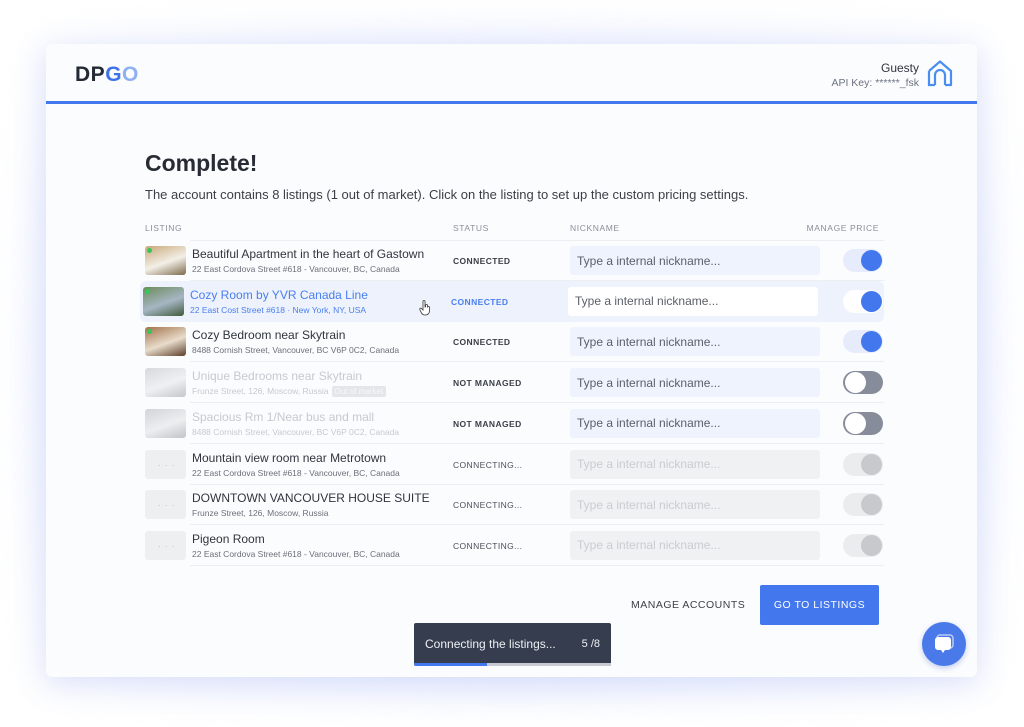 The image size is (1024, 727). I want to click on logo-text-dp: DP, so click(90, 74).